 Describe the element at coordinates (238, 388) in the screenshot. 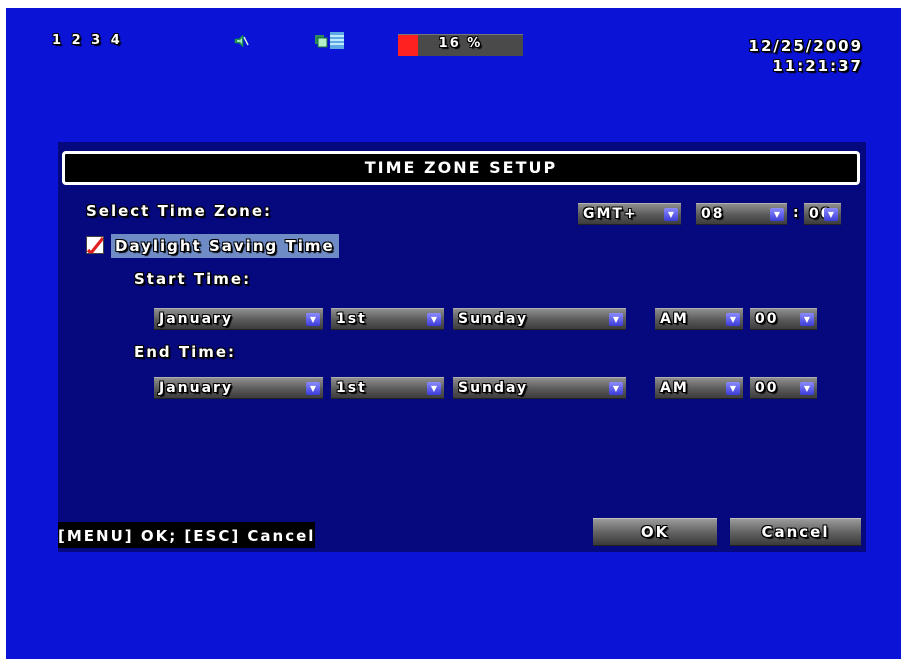

I see `end-month-select: January ▼` at that location.